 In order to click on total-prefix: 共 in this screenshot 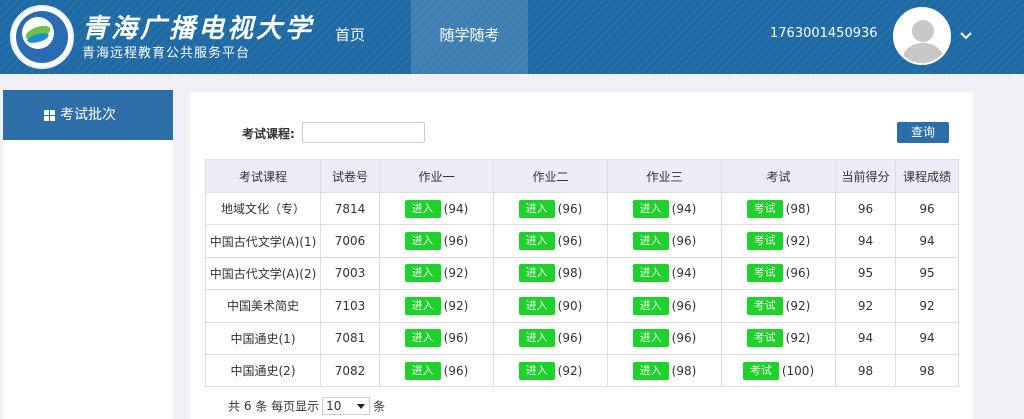, I will do `click(234, 406)`.